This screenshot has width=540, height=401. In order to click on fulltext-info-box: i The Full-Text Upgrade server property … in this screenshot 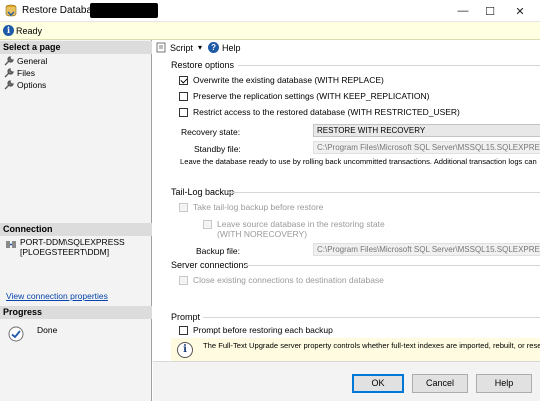, I will do `click(355, 349)`.